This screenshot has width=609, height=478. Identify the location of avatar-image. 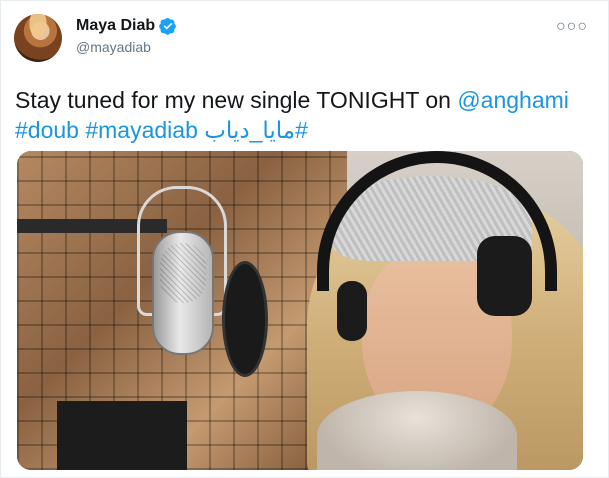
(38, 38).